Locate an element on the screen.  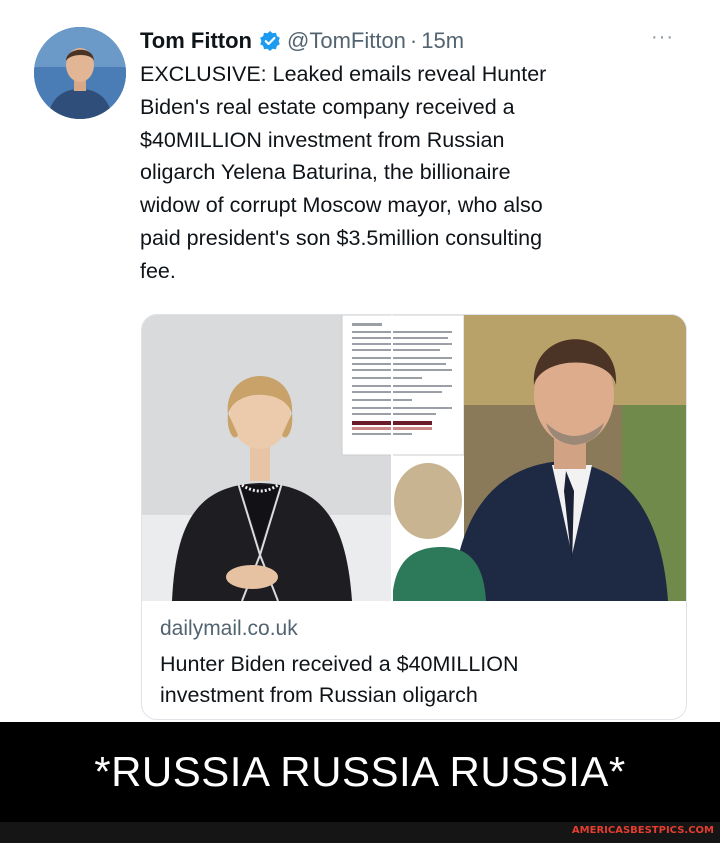
tweet-header: Tom Fitton @TomFitton · 15m is located at coordinates (302, 41).